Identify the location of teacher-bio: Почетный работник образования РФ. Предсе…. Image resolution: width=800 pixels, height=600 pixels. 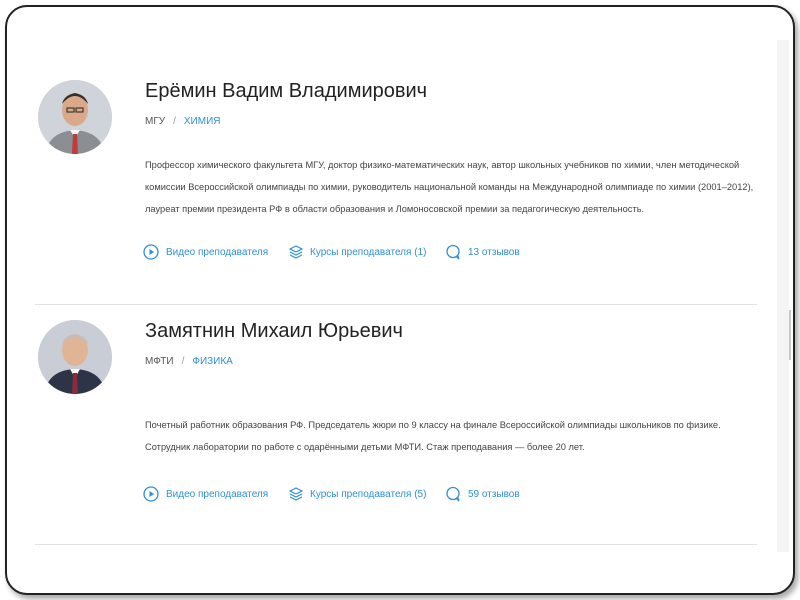
(433, 436).